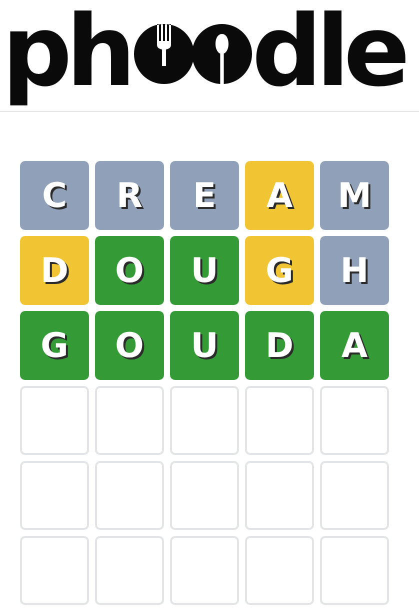  Describe the element at coordinates (66, 52) in the screenshot. I see `logo-text: ph` at that location.